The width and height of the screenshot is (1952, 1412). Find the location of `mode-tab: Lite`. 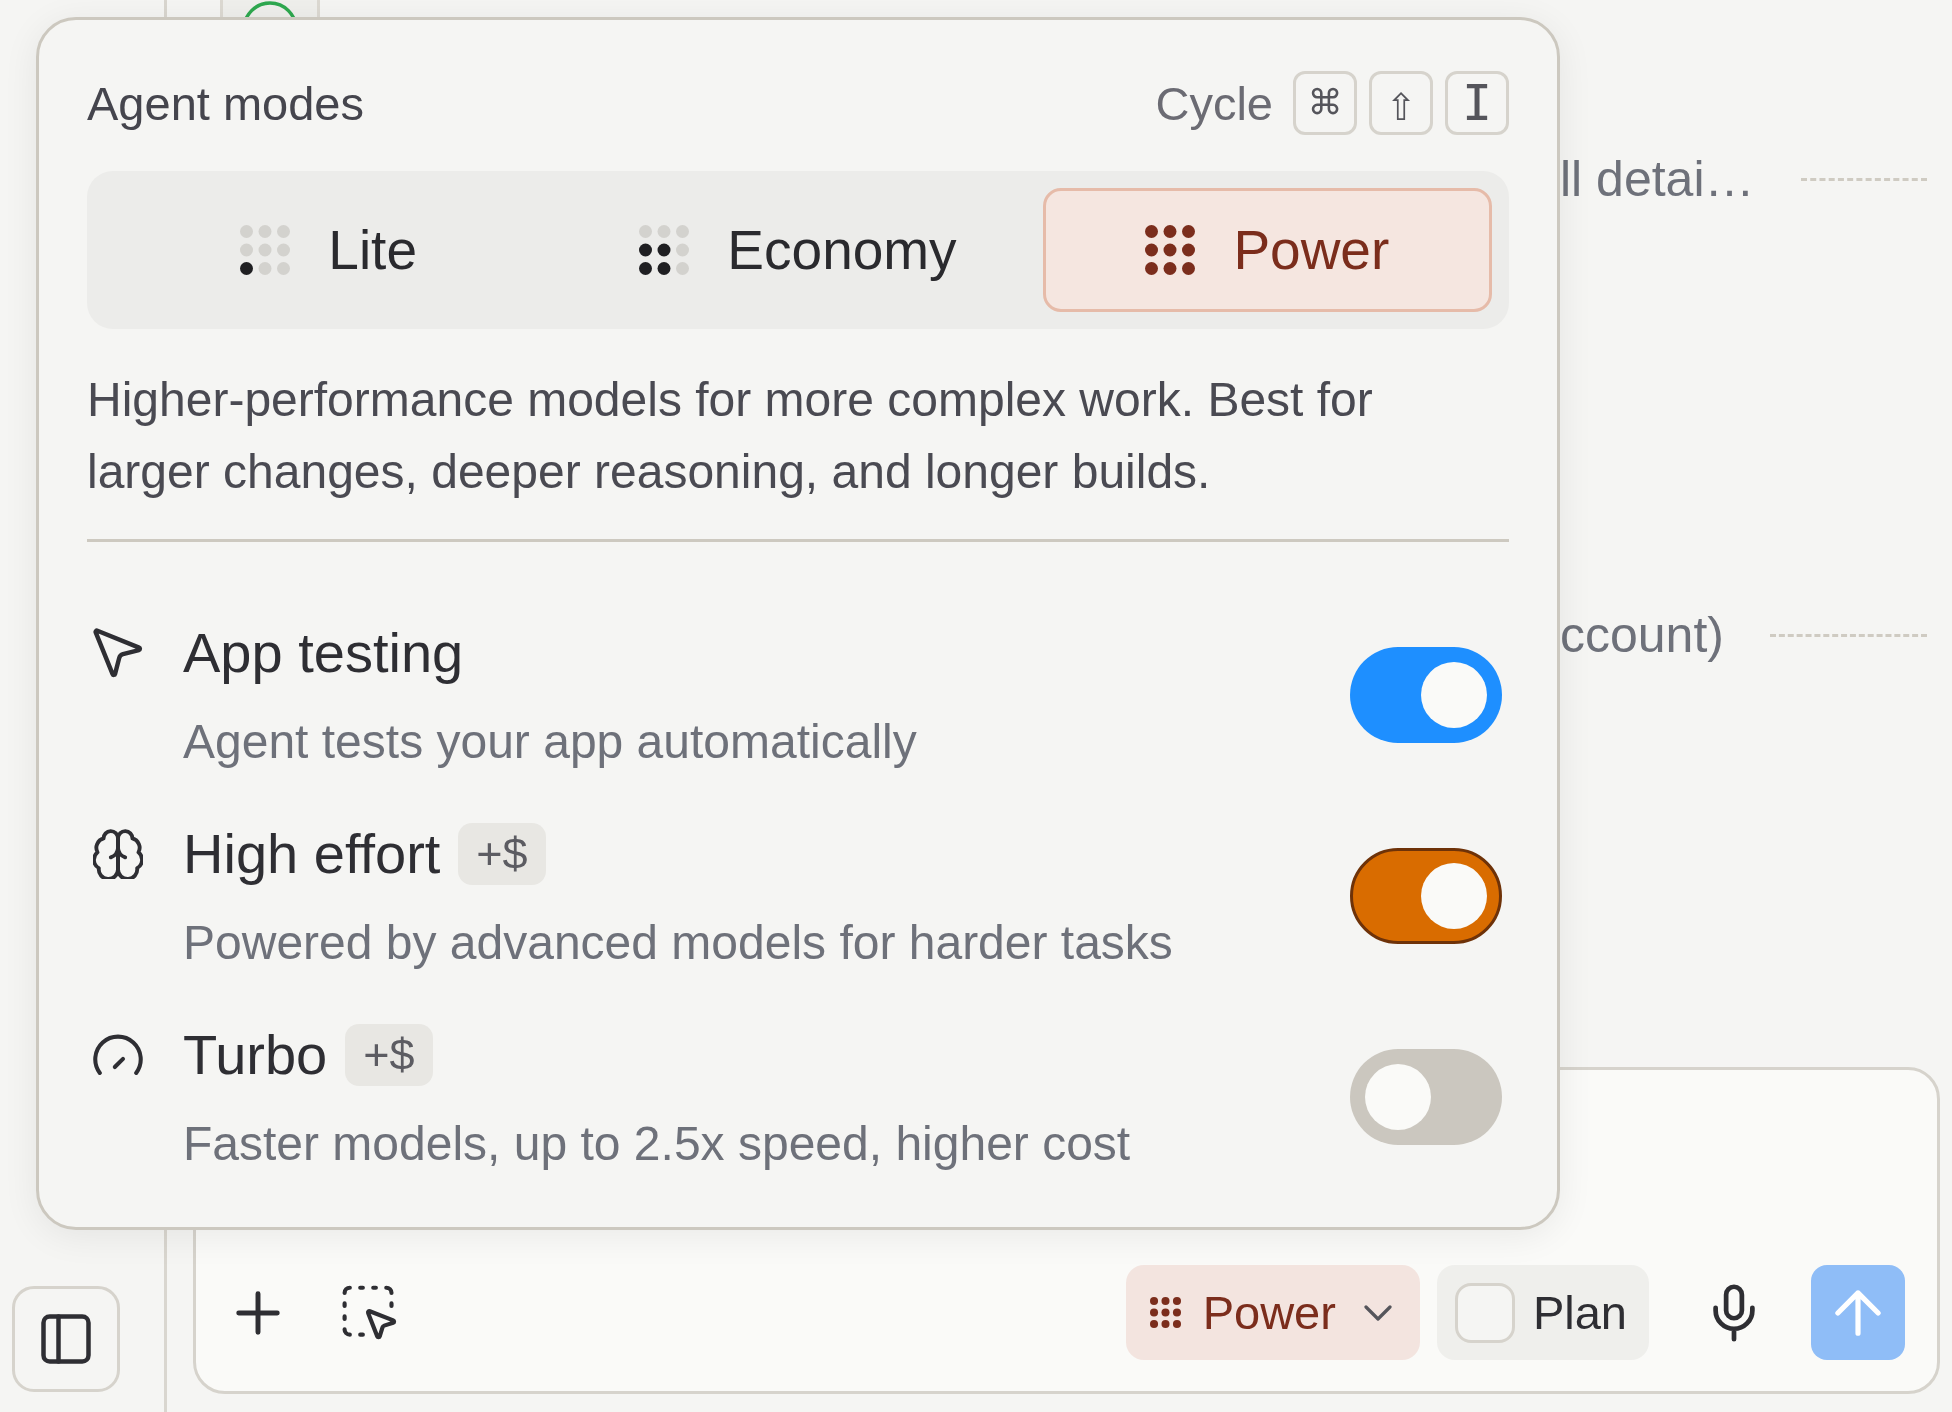

mode-tab: Lite is located at coordinates (329, 250).